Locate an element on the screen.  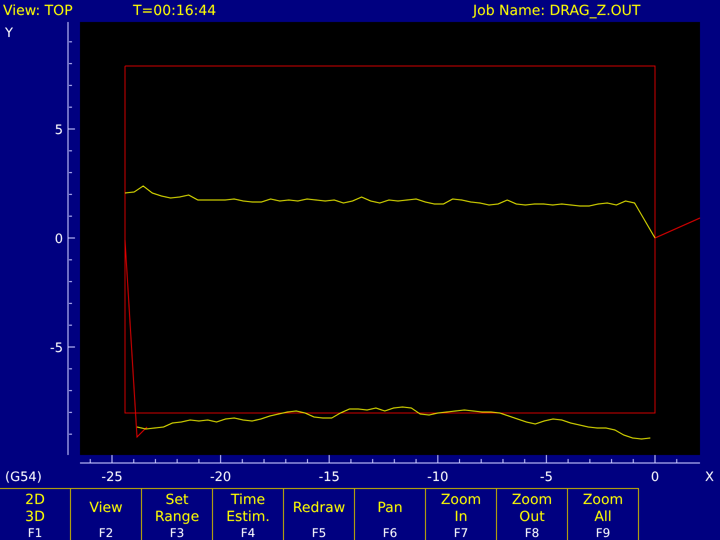
y-tick-label: 0 is located at coordinates (58, 239).